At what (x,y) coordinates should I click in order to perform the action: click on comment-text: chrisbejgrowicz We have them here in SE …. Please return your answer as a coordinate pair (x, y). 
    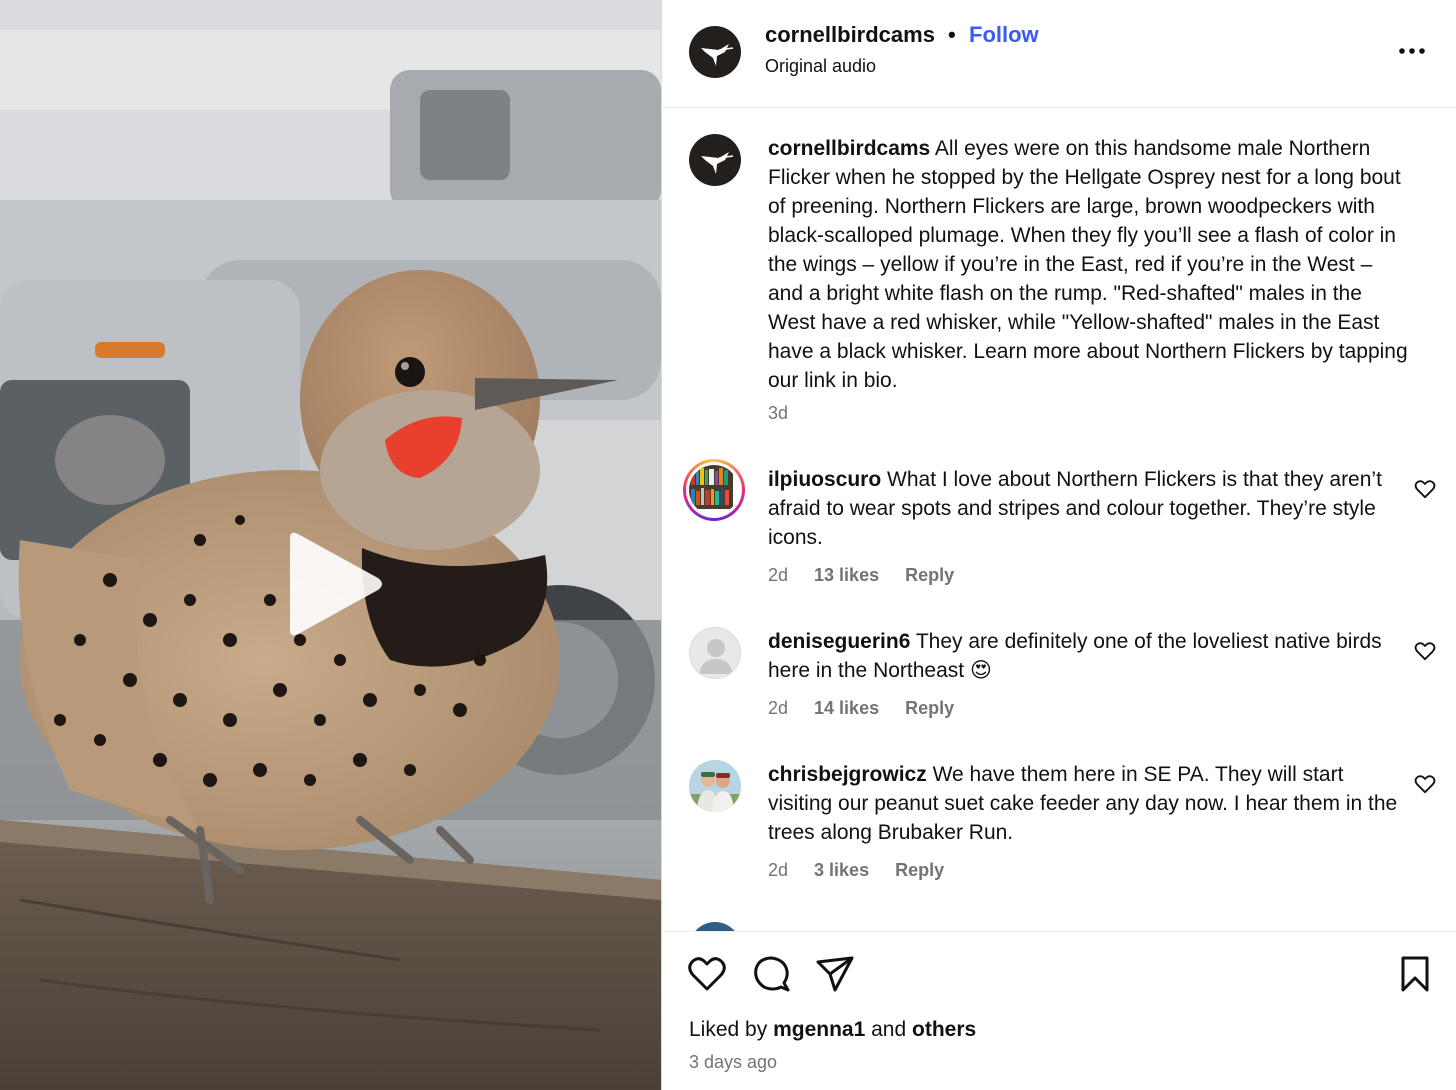
    Looking at the image, I should click on (1088, 803).